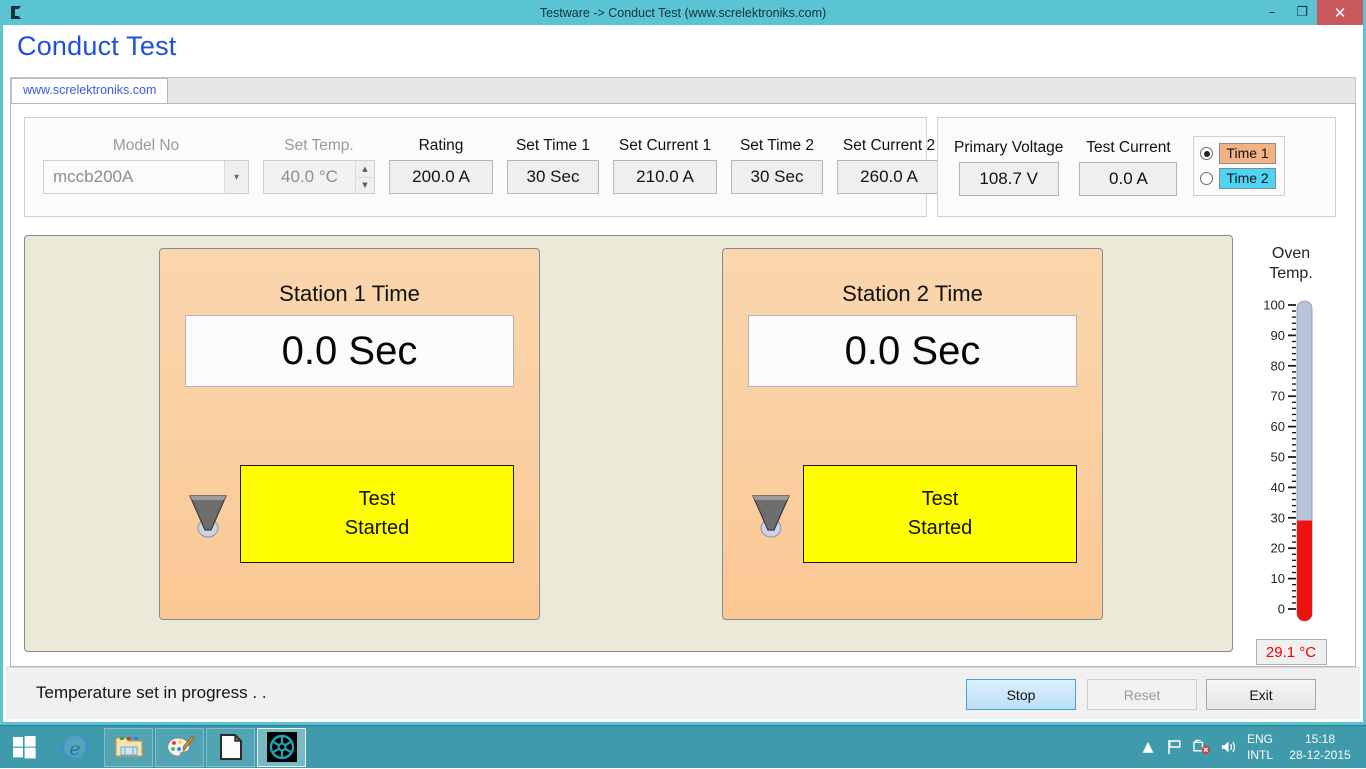 This screenshot has width=1366, height=769. I want to click on label-model-no: Model No, so click(146, 146).